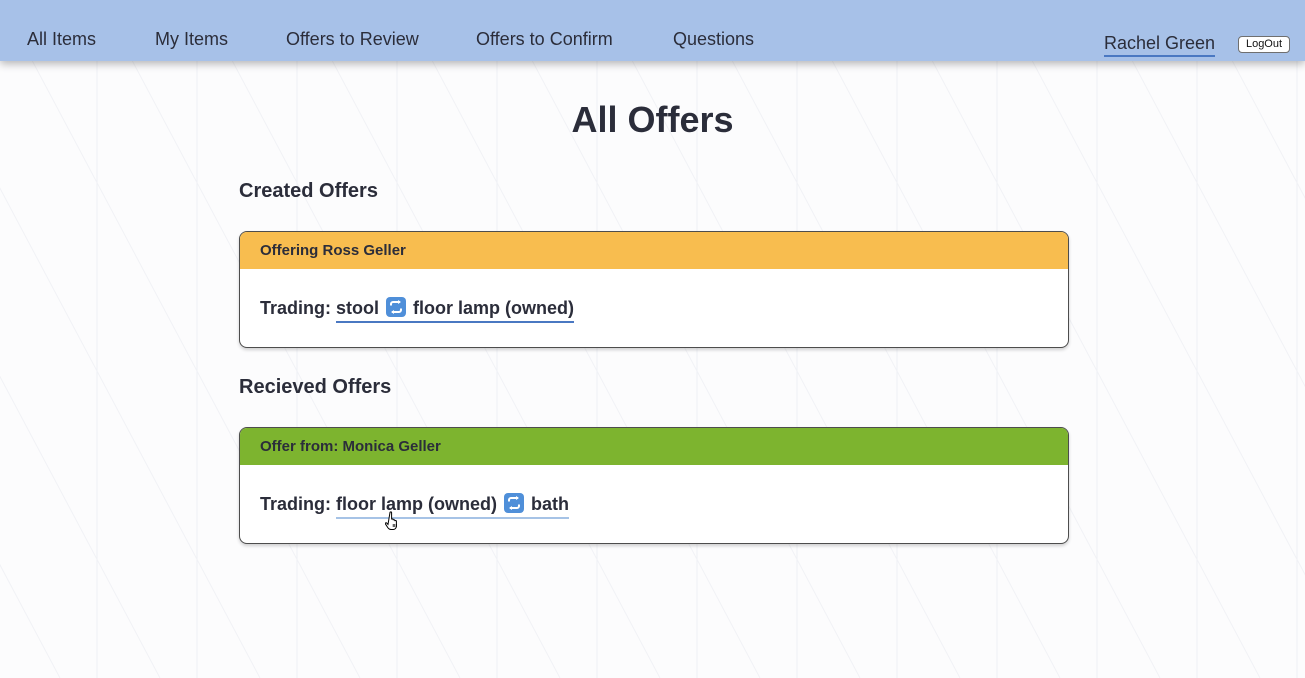 This screenshot has height=678, width=1305. I want to click on logout-button: LogOut, so click(1264, 44).